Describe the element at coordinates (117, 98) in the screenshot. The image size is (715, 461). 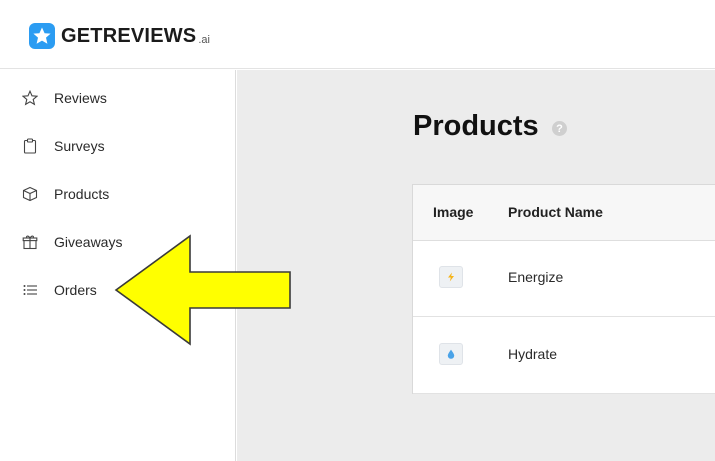
I see `sidebar-item-reviews: Reviews` at that location.